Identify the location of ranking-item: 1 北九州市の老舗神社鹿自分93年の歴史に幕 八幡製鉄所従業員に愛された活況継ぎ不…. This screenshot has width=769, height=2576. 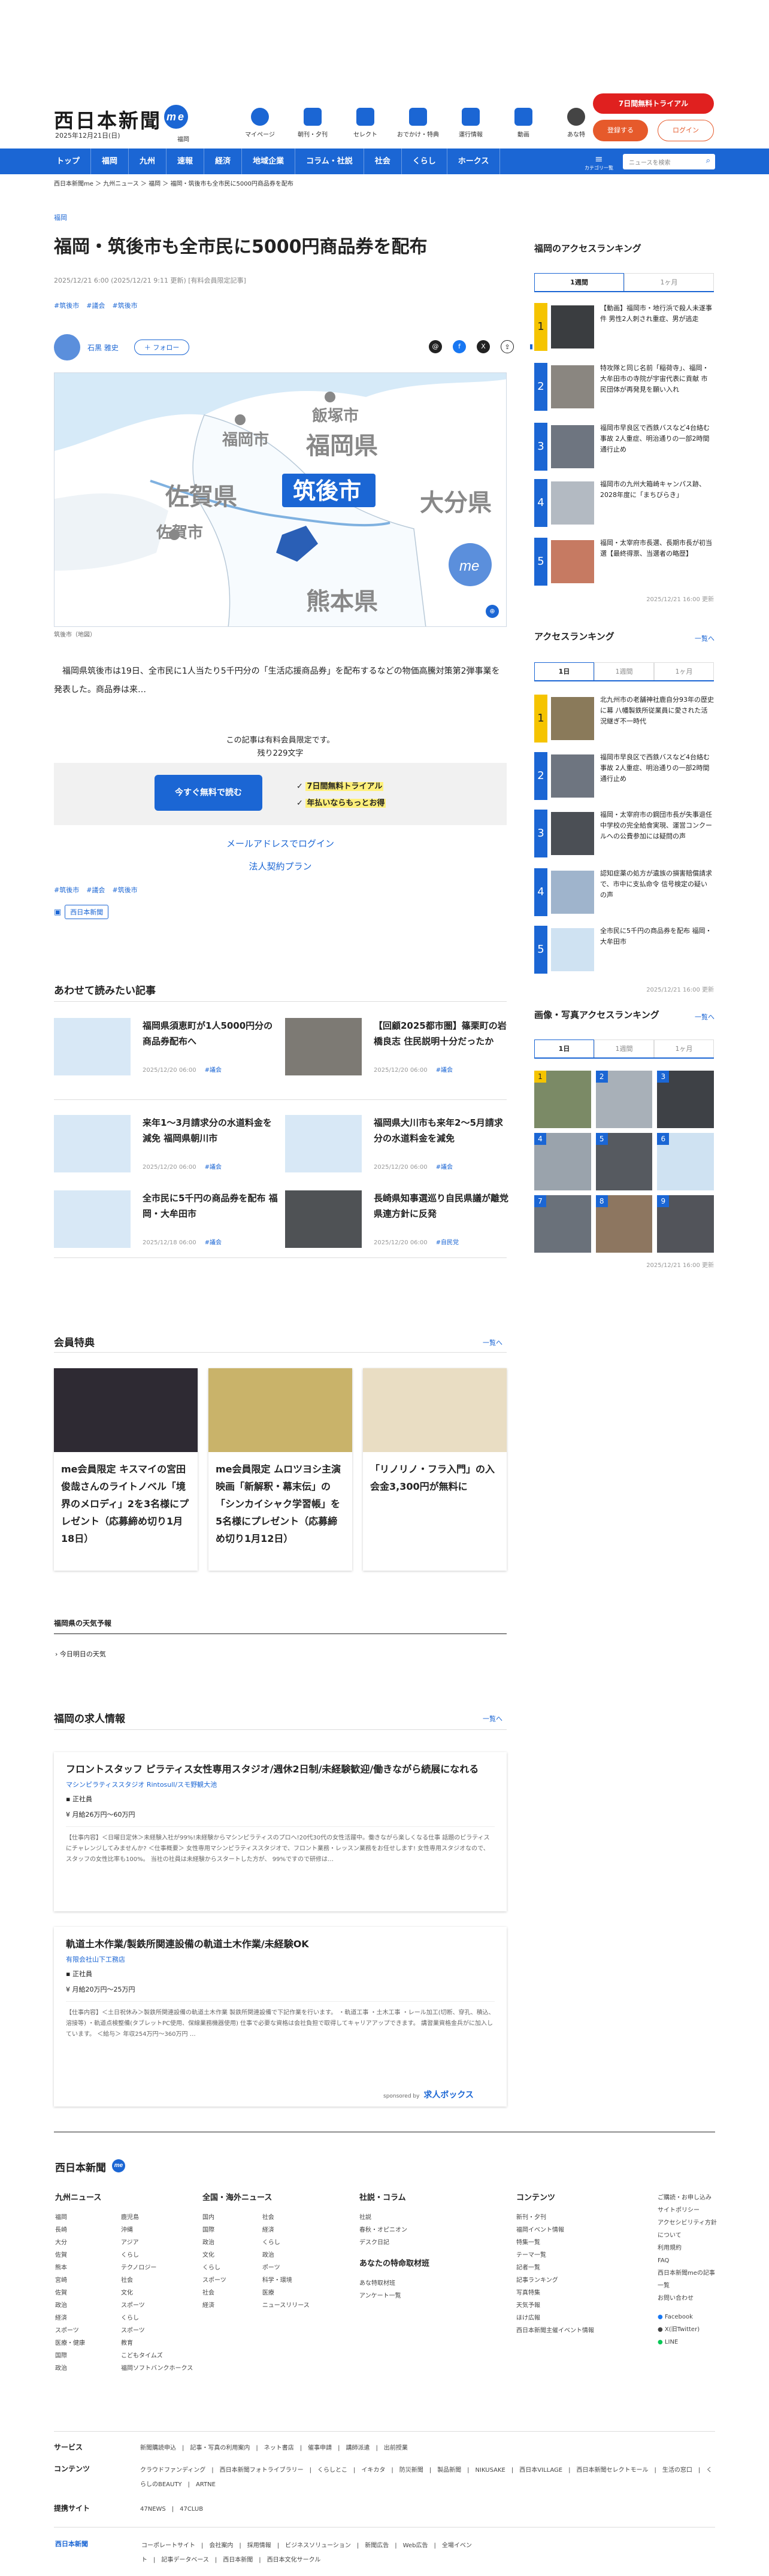
(624, 721).